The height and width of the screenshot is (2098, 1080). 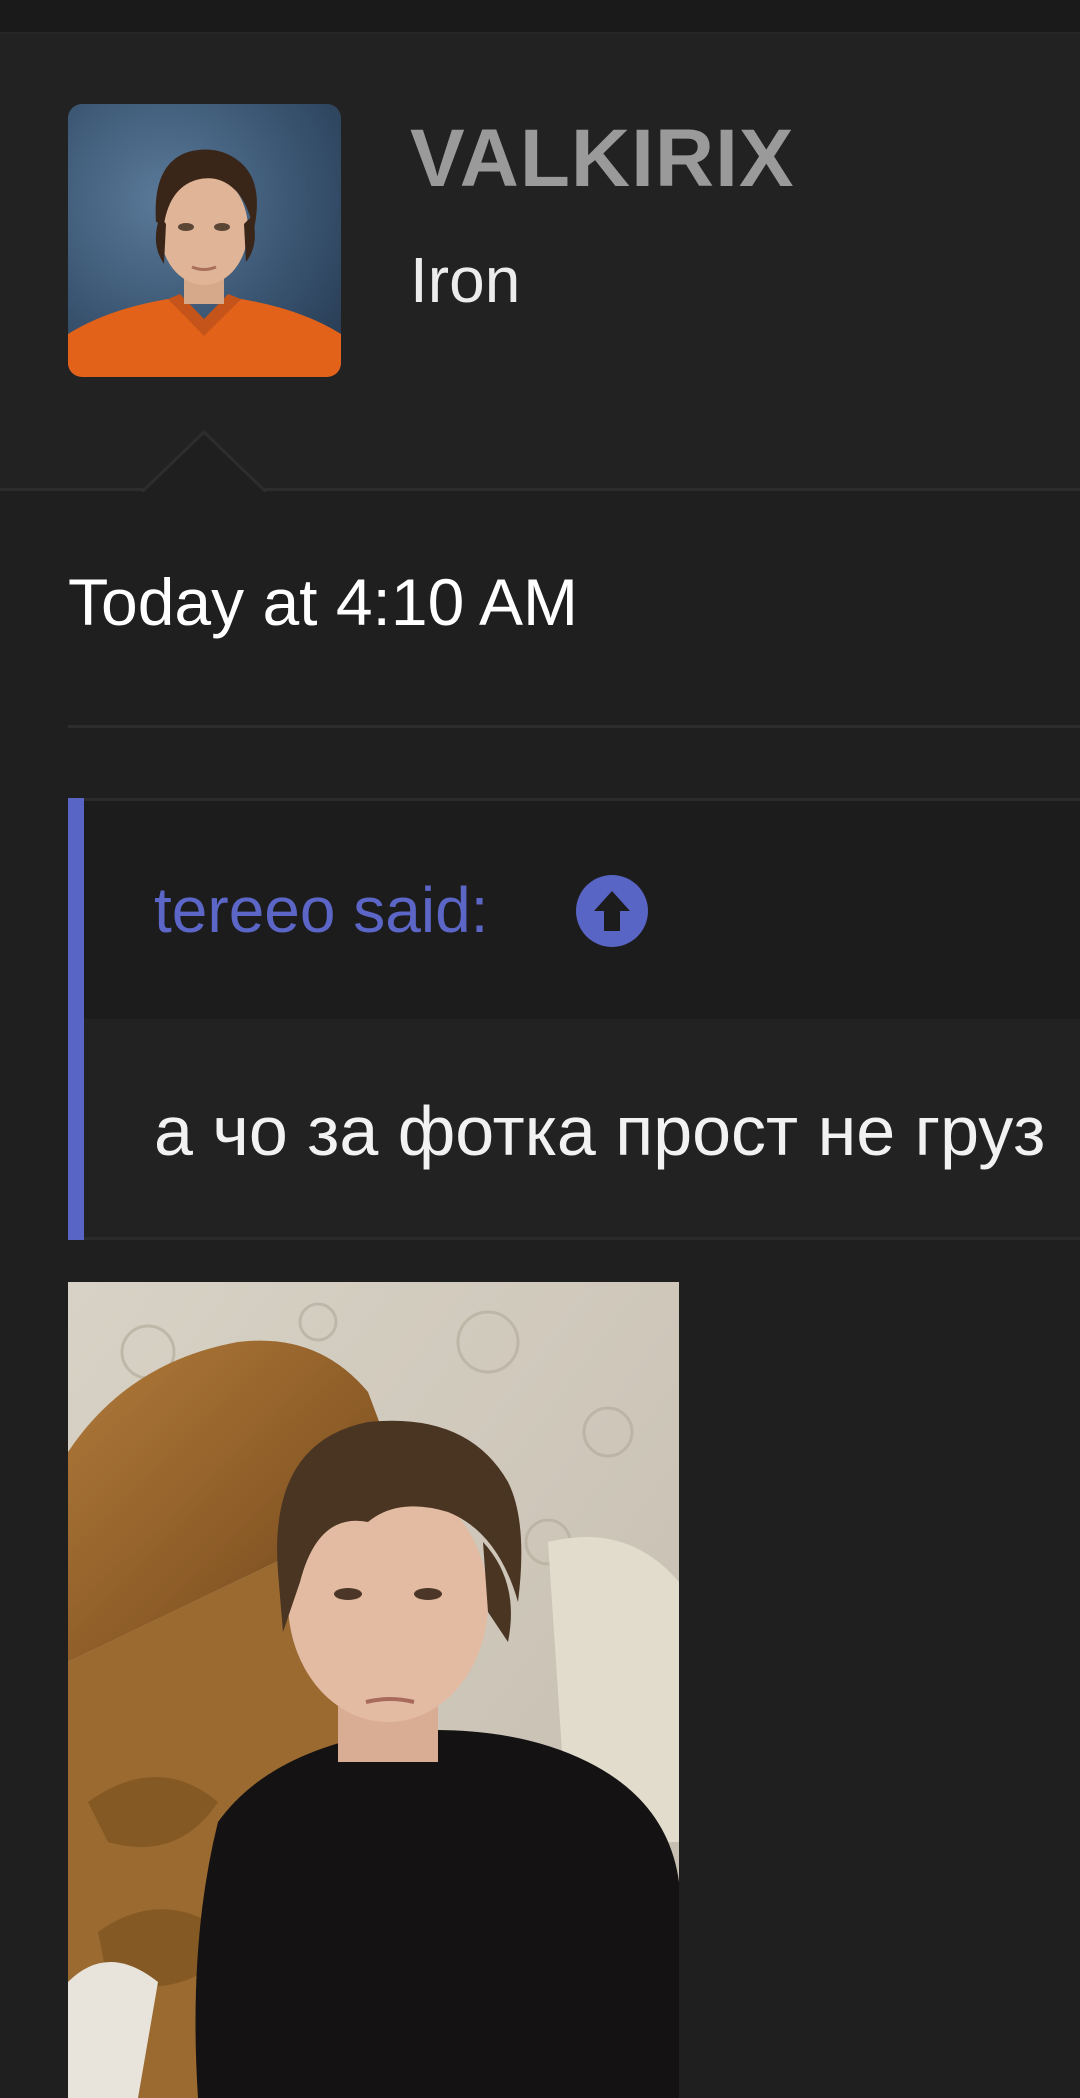 What do you see at coordinates (465, 280) in the screenshot?
I see `user-title: Iron` at bounding box center [465, 280].